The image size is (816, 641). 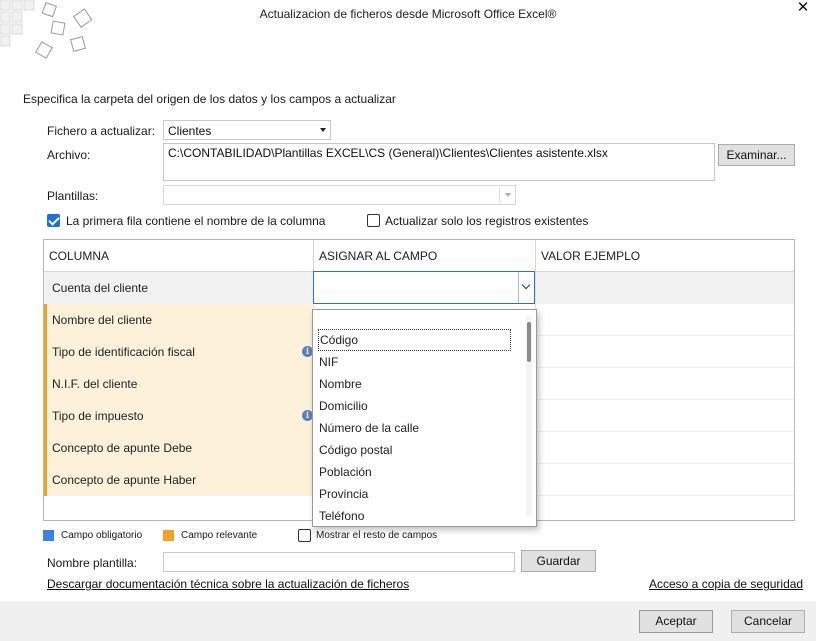 What do you see at coordinates (168, 535) in the screenshot?
I see `relevant-color-square` at bounding box center [168, 535].